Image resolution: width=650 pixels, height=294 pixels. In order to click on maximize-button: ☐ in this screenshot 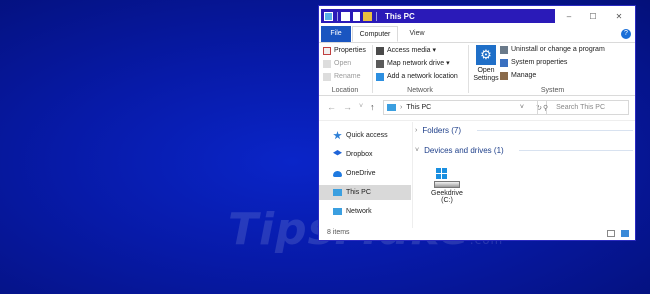, I will do `click(593, 16)`.